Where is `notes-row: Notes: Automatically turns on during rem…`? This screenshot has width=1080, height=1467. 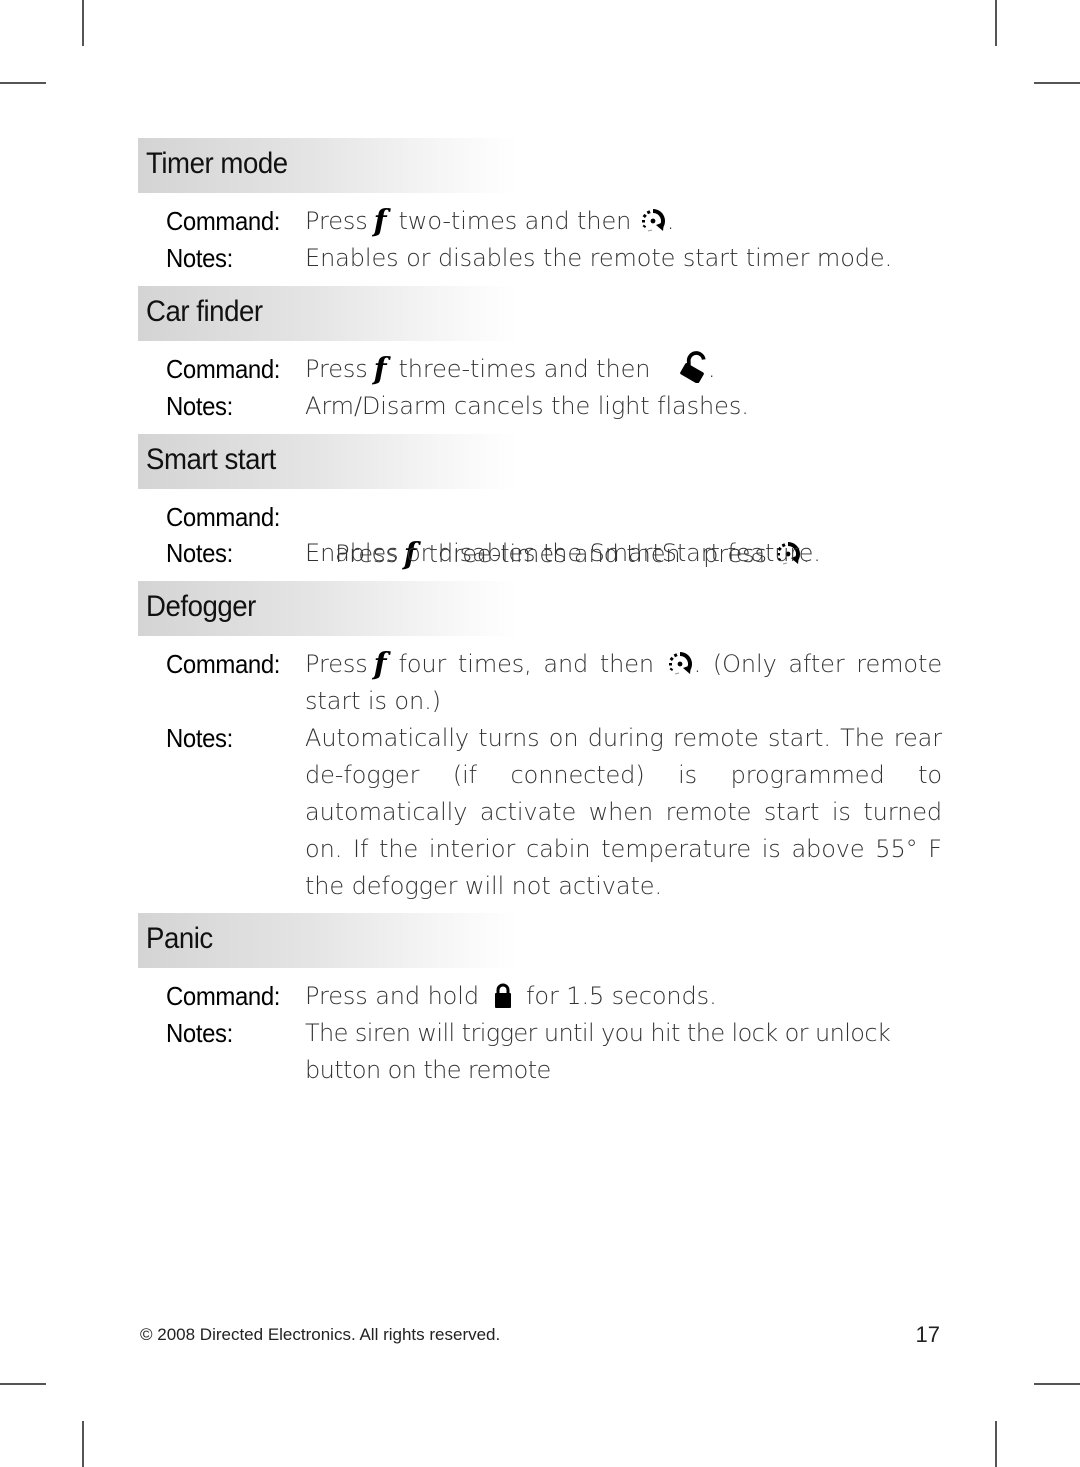 notes-row: Notes: Automatically turns on during rem… is located at coordinates (554, 812).